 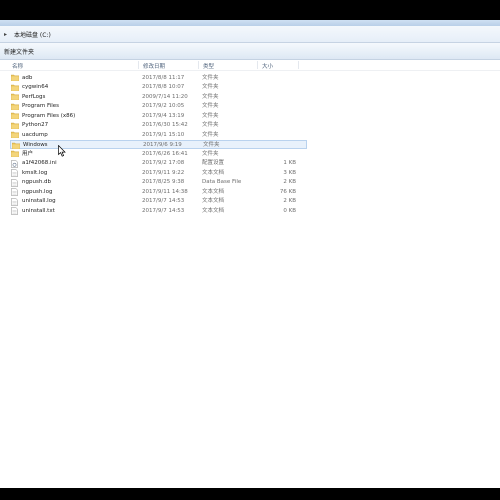 What do you see at coordinates (163, 163) in the screenshot?
I see `file-modified-date: 2017/9/2 17:08` at bounding box center [163, 163].